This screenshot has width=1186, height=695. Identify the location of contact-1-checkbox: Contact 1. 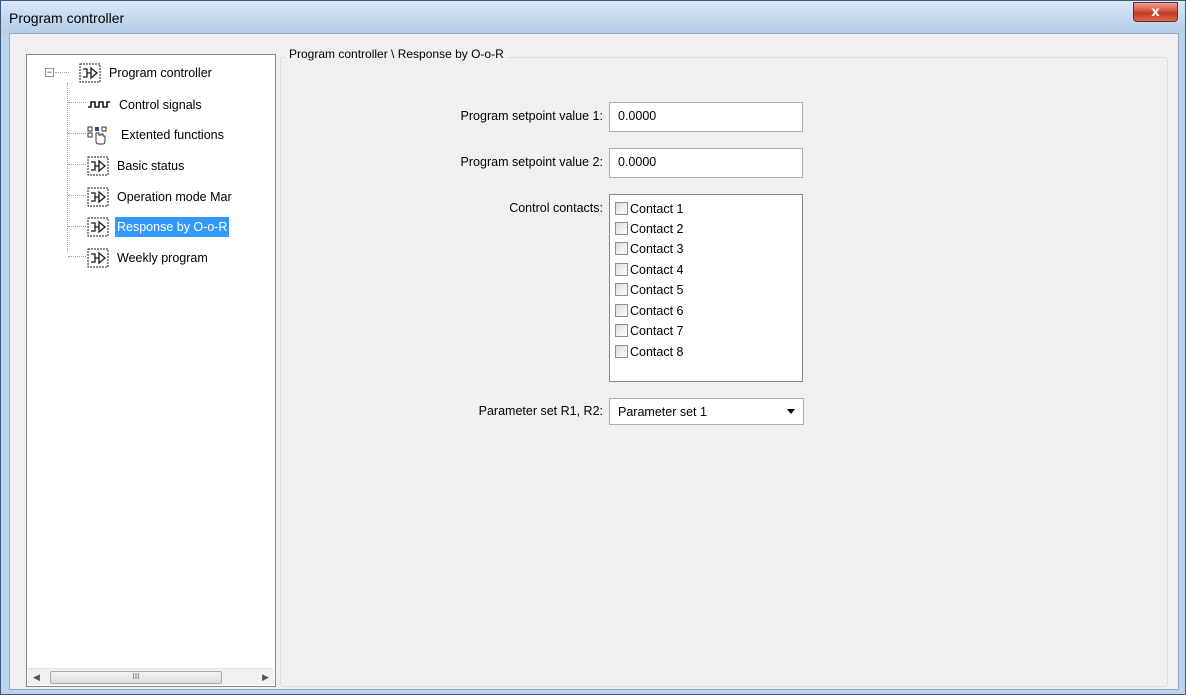
(649, 208).